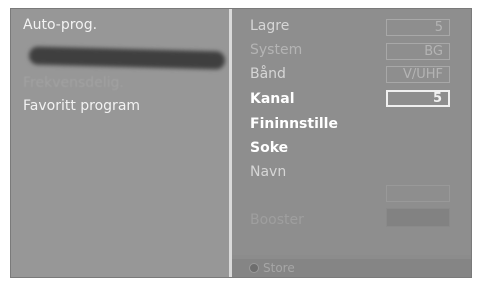 Image resolution: width=481 pixels, height=284 pixels. I want to click on setting-label-lagre: Lagre, so click(270, 26).